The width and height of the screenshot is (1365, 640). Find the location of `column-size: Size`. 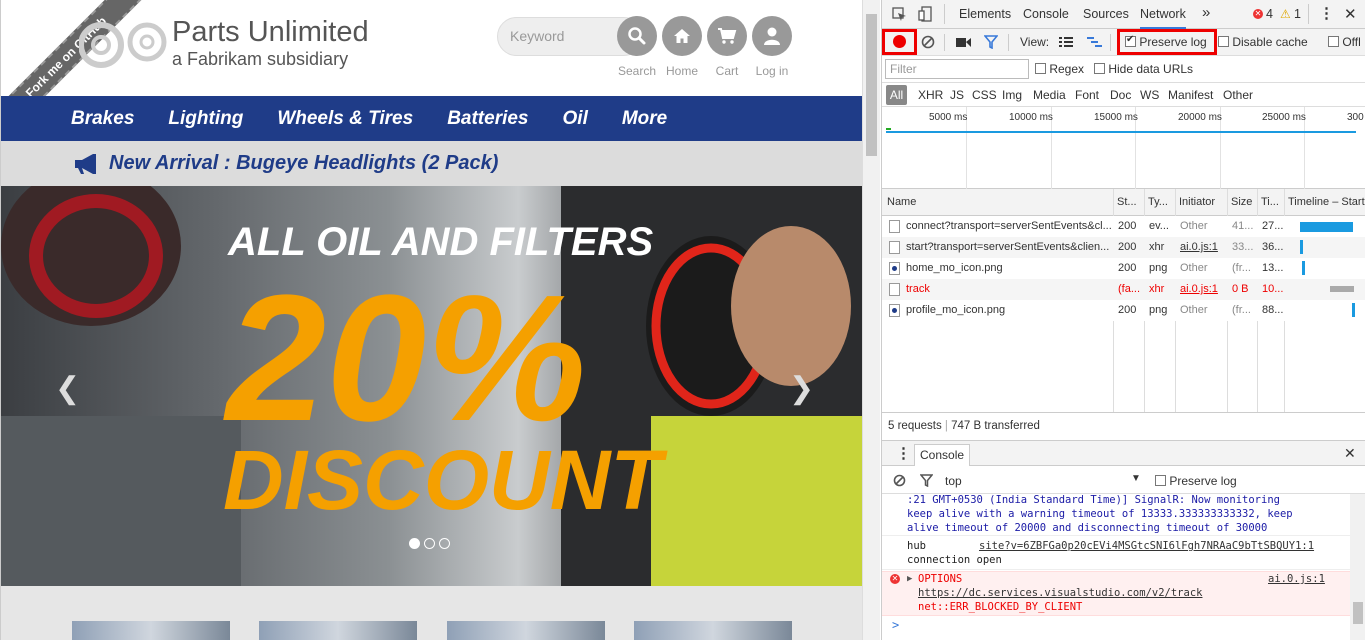

column-size: Size is located at coordinates (1243, 202).